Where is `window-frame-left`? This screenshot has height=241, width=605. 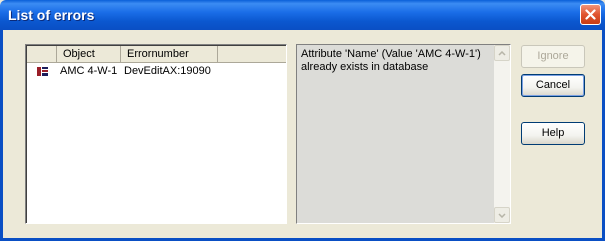 window-frame-left is located at coordinates (1, 135).